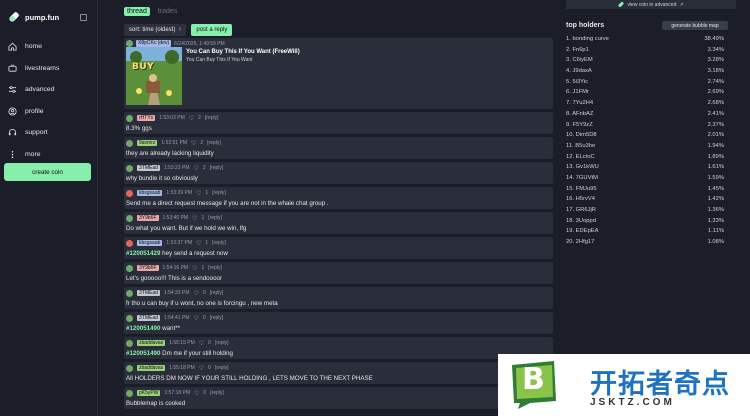 Image resolution: width=750 pixels, height=416 pixels. Describe the element at coordinates (645, 137) in the screenshot. I see `holder-row: 10. Dim5D8 2.01%` at that location.